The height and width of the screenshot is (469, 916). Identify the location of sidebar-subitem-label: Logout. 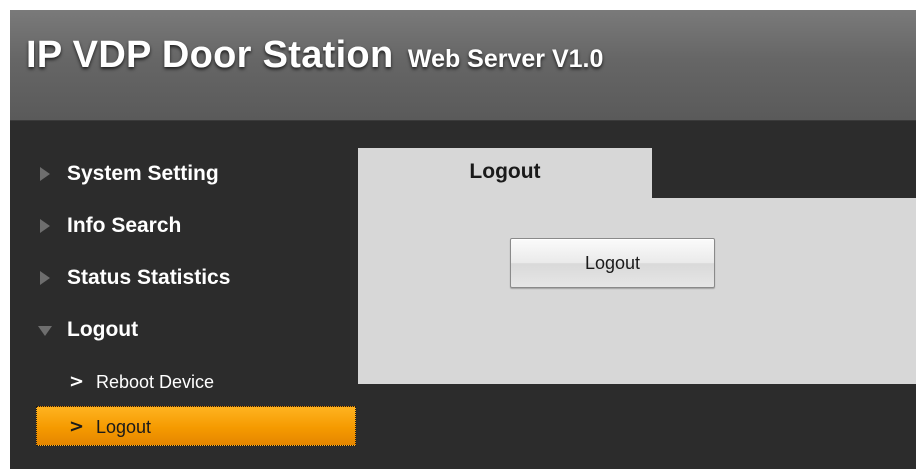
(124, 427).